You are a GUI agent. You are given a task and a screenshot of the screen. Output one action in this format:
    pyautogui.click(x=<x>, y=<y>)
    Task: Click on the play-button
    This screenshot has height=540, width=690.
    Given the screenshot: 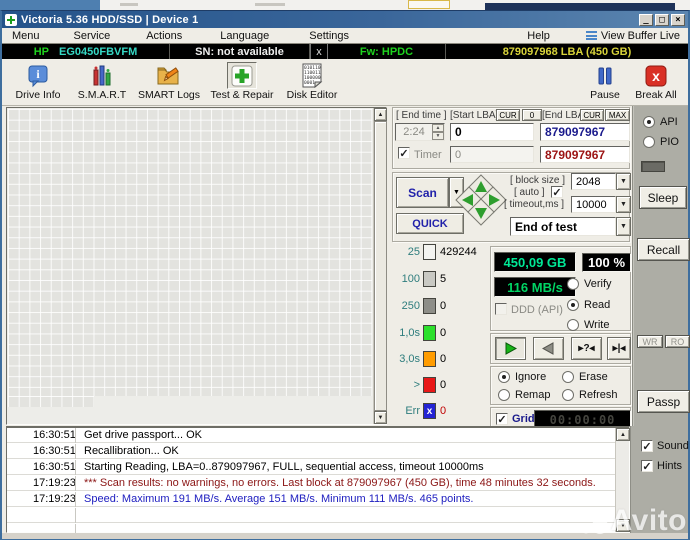 What is the action you would take?
    pyautogui.click(x=510, y=348)
    